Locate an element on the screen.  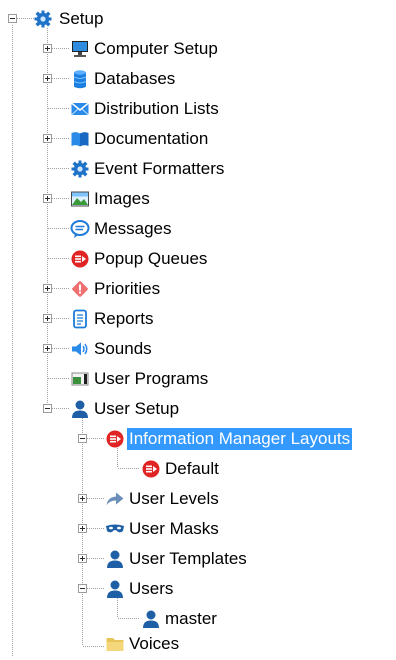
tree-node-default: Default is located at coordinates (198, 469).